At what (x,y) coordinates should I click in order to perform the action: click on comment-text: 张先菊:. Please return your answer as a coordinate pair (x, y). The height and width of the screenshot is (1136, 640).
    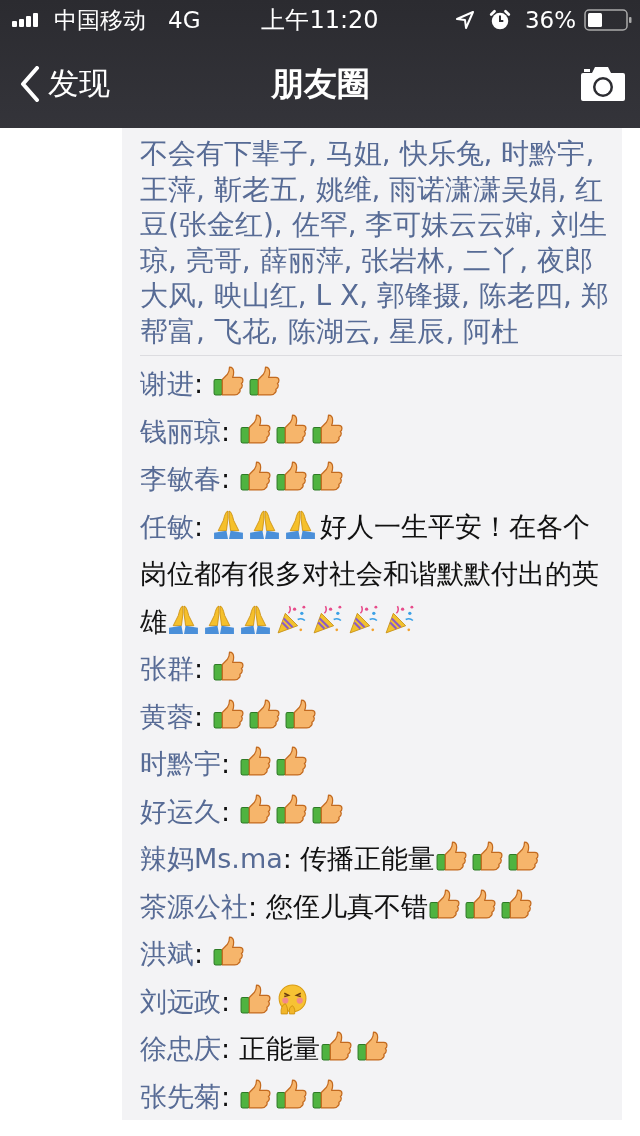
    Looking at the image, I should click on (376, 1096).